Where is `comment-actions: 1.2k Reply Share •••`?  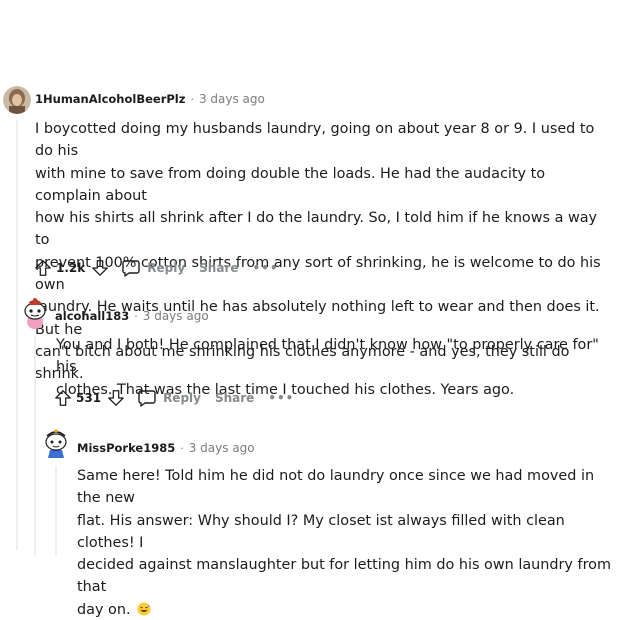 comment-actions: 1.2k Reply Share ••• is located at coordinates (156, 268).